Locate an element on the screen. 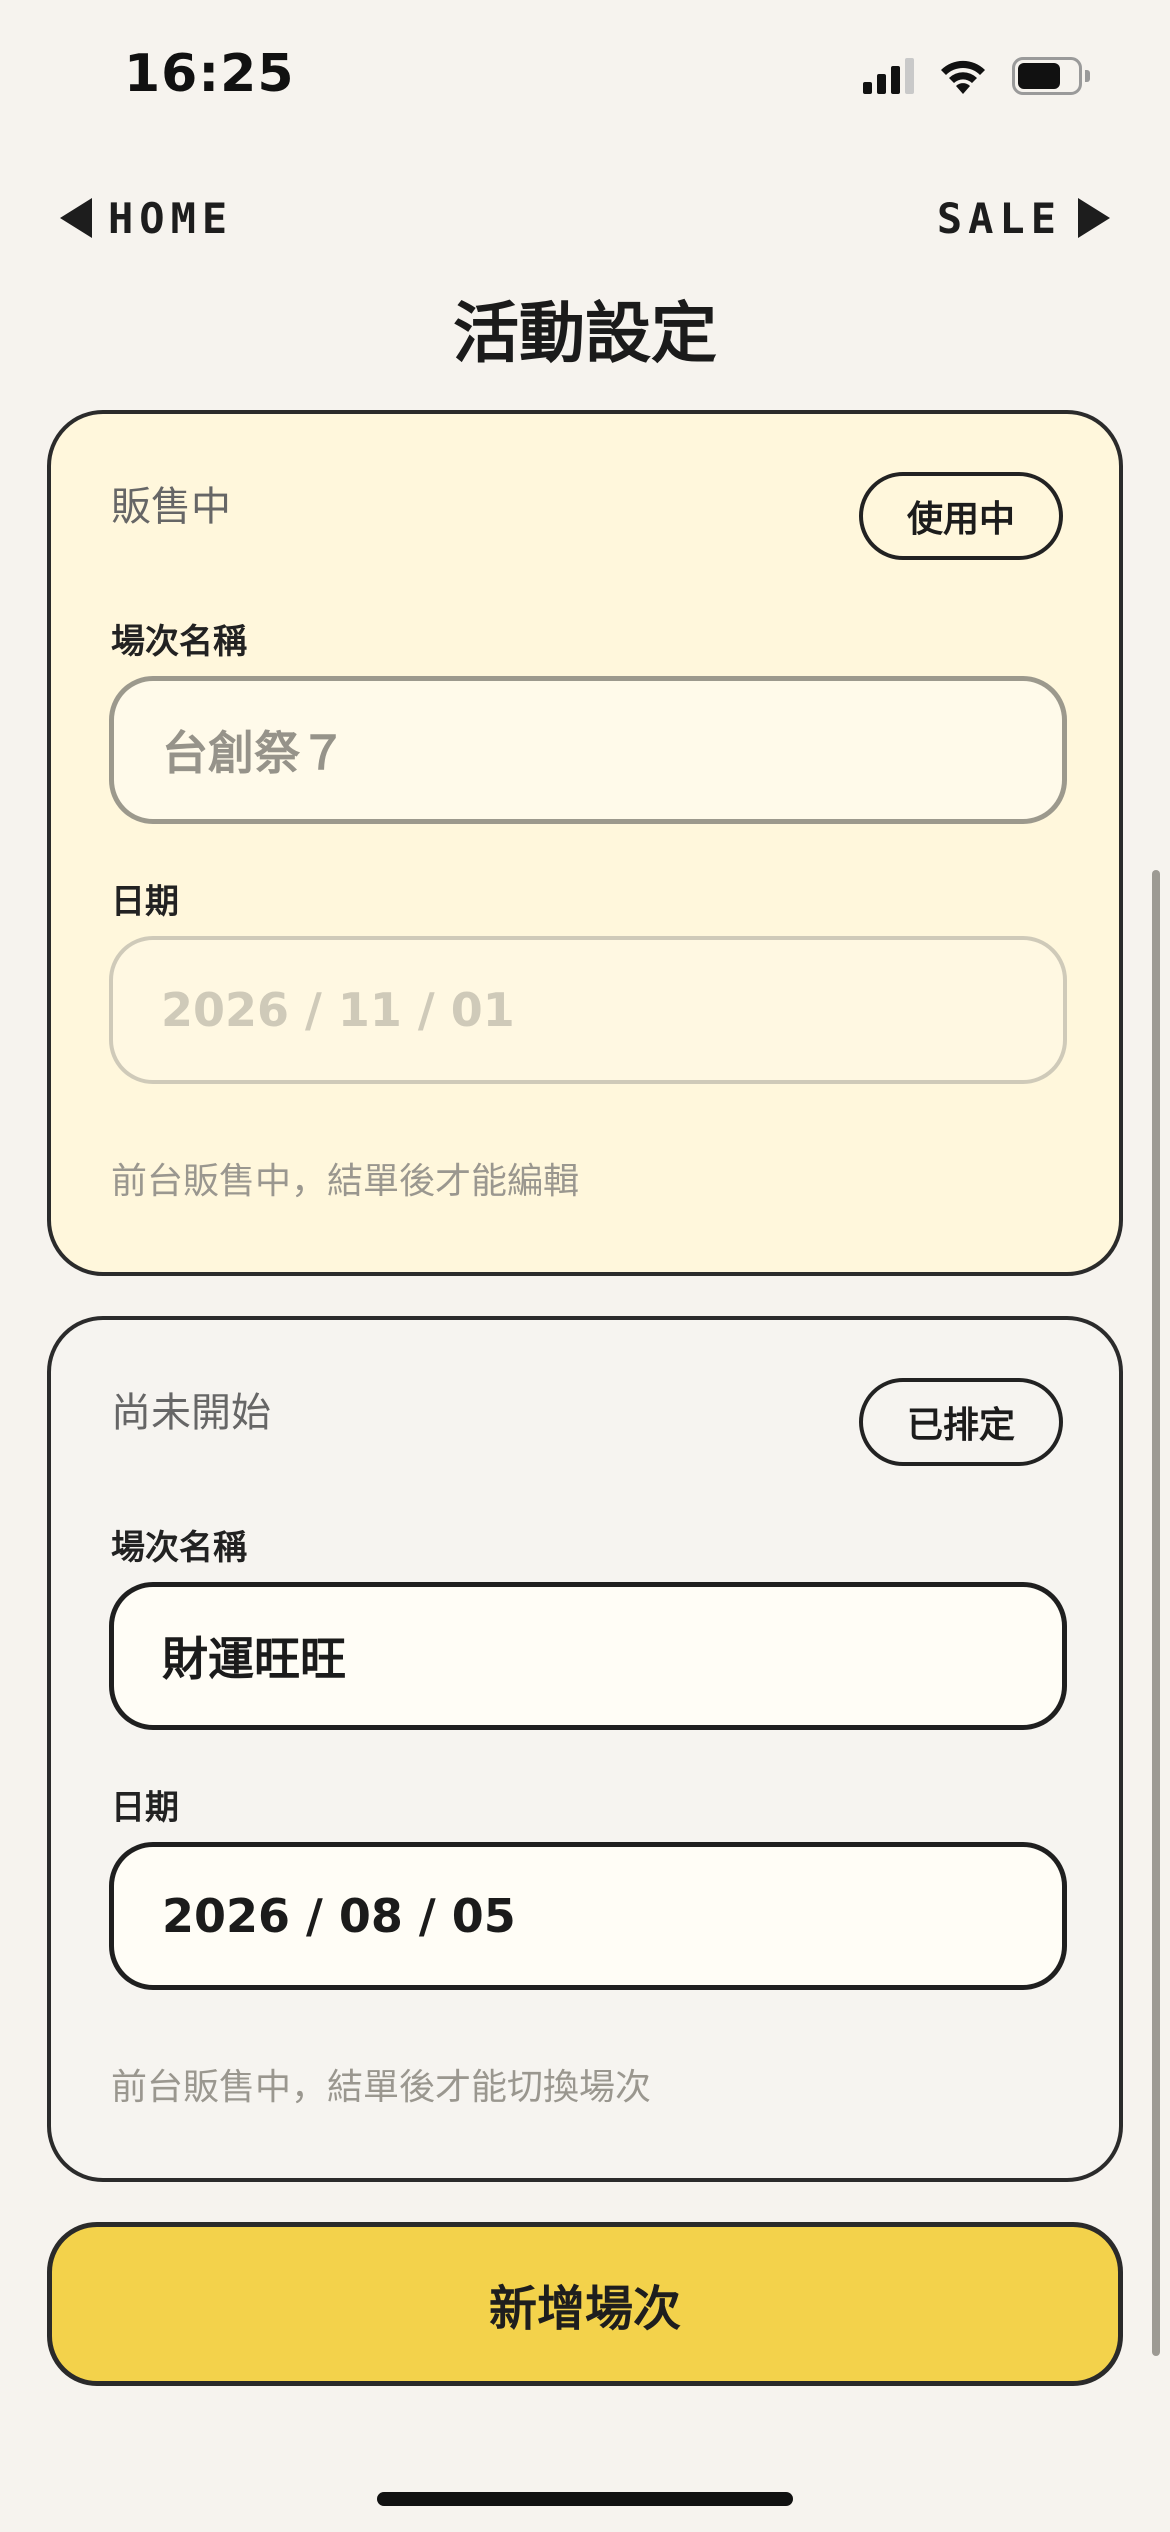 This screenshot has width=1170, height=2532. status-icons is located at coordinates (976, 76).